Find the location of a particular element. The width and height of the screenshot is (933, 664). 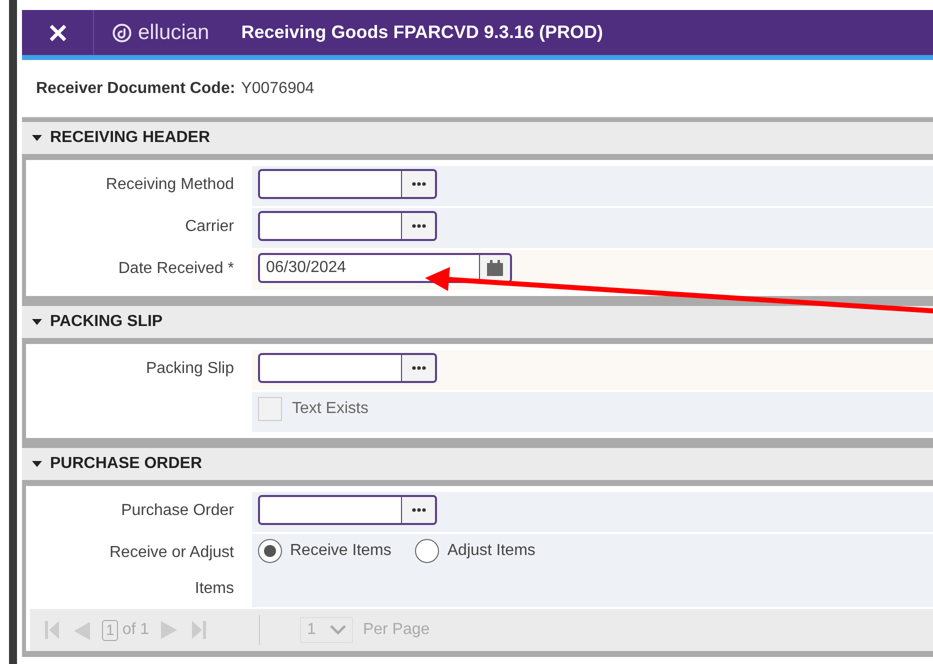

date-field: 06/30/2024 is located at coordinates (369, 268).